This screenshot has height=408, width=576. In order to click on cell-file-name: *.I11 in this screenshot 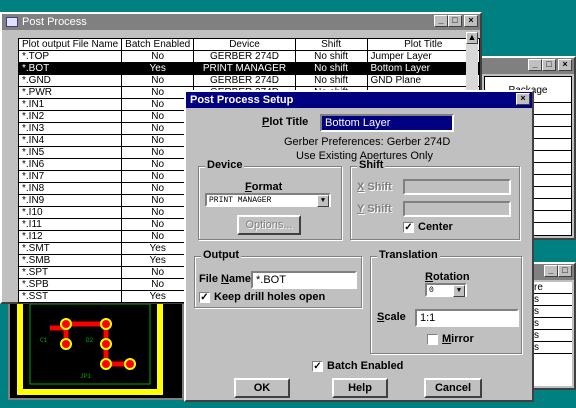, I will do `click(70, 224)`.